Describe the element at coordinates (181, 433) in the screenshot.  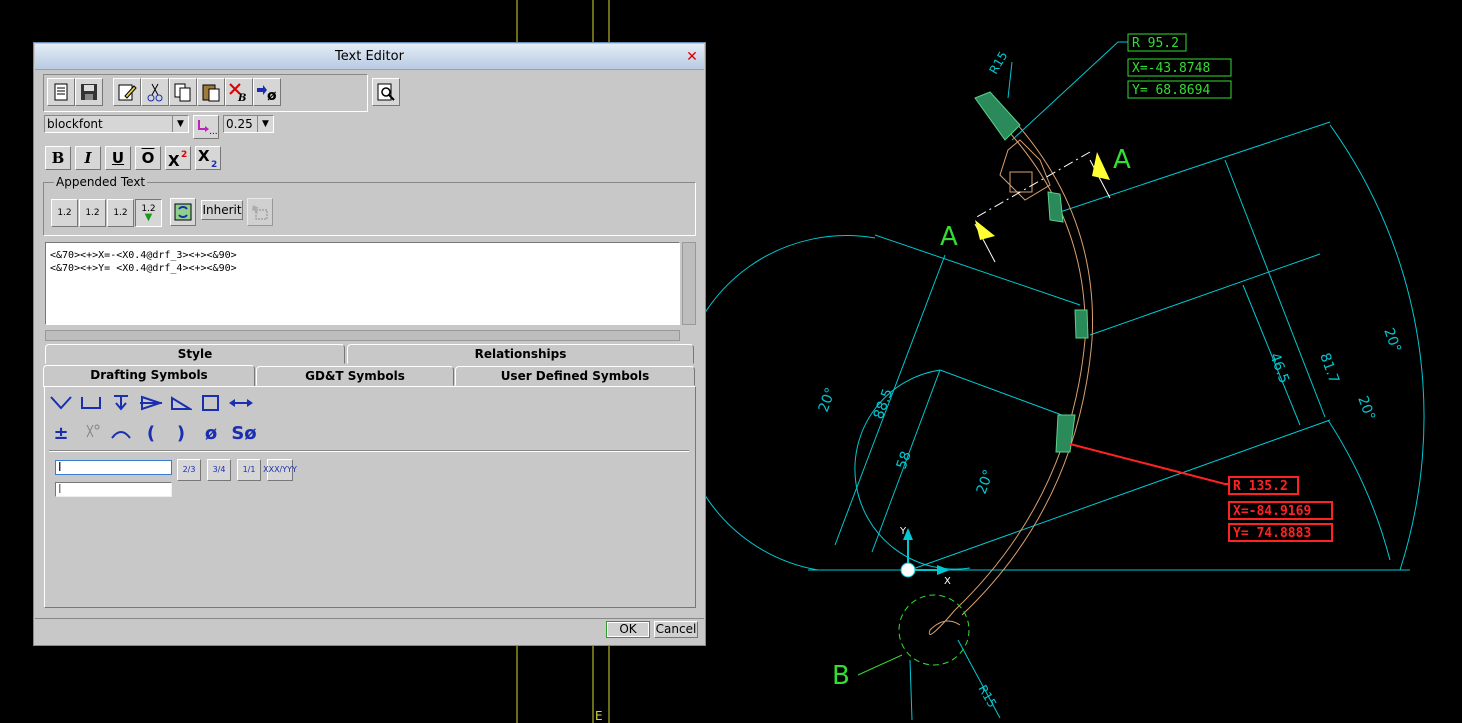
I see `close-paren-symbol-button: )` at that location.